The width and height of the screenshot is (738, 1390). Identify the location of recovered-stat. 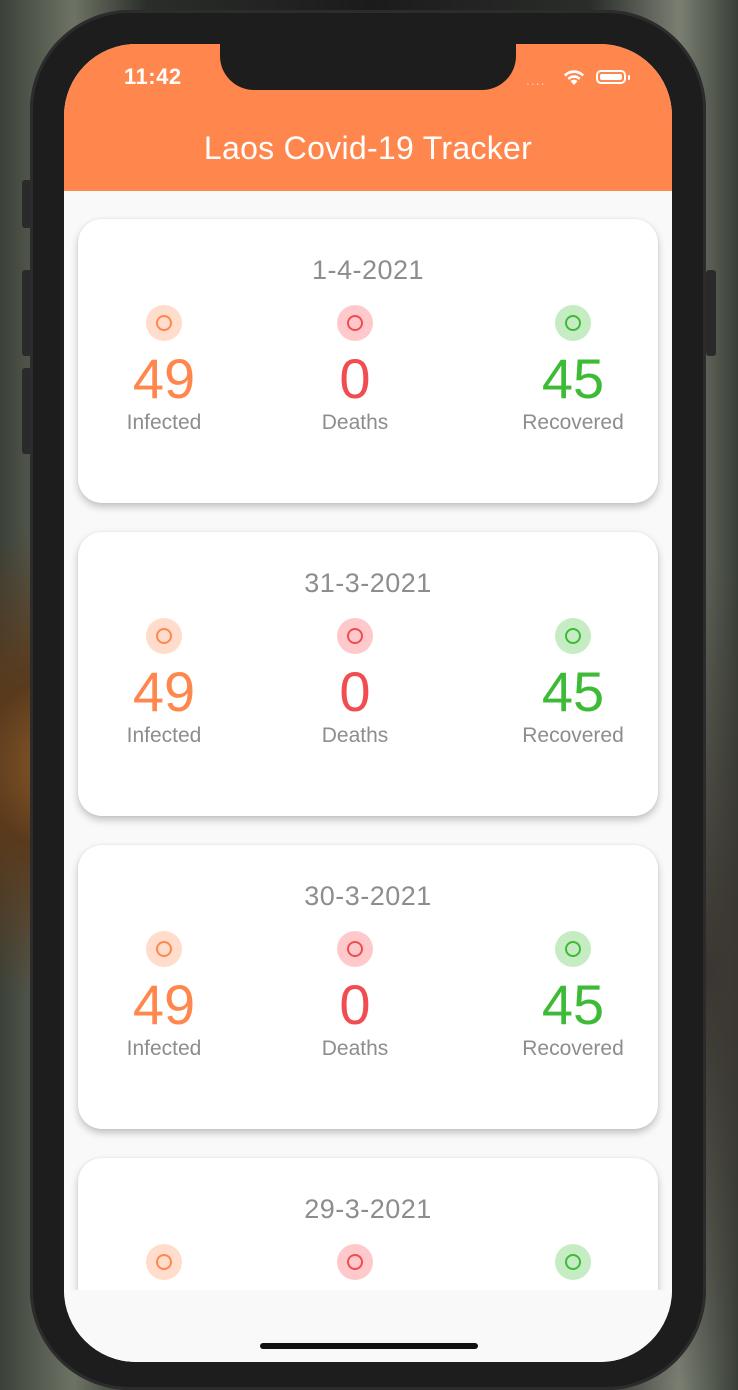
(573, 1262).